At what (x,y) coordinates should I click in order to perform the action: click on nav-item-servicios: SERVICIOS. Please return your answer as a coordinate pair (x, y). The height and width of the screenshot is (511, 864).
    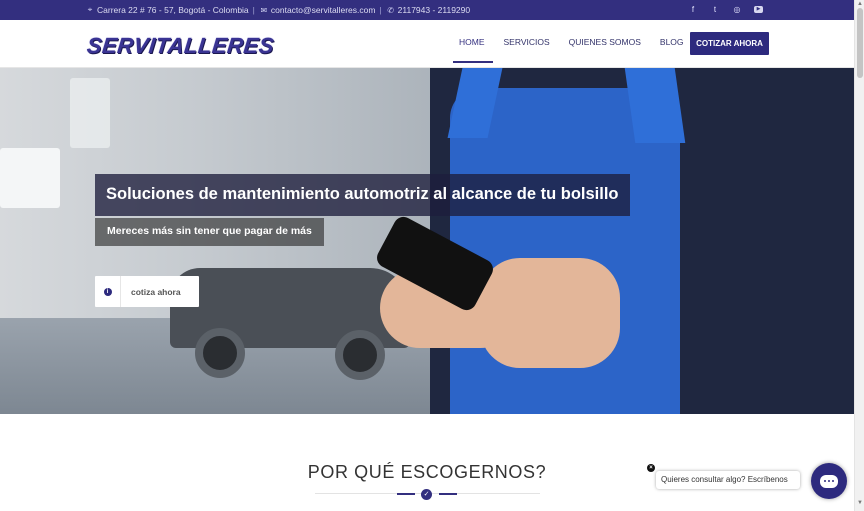
    Looking at the image, I should click on (527, 44).